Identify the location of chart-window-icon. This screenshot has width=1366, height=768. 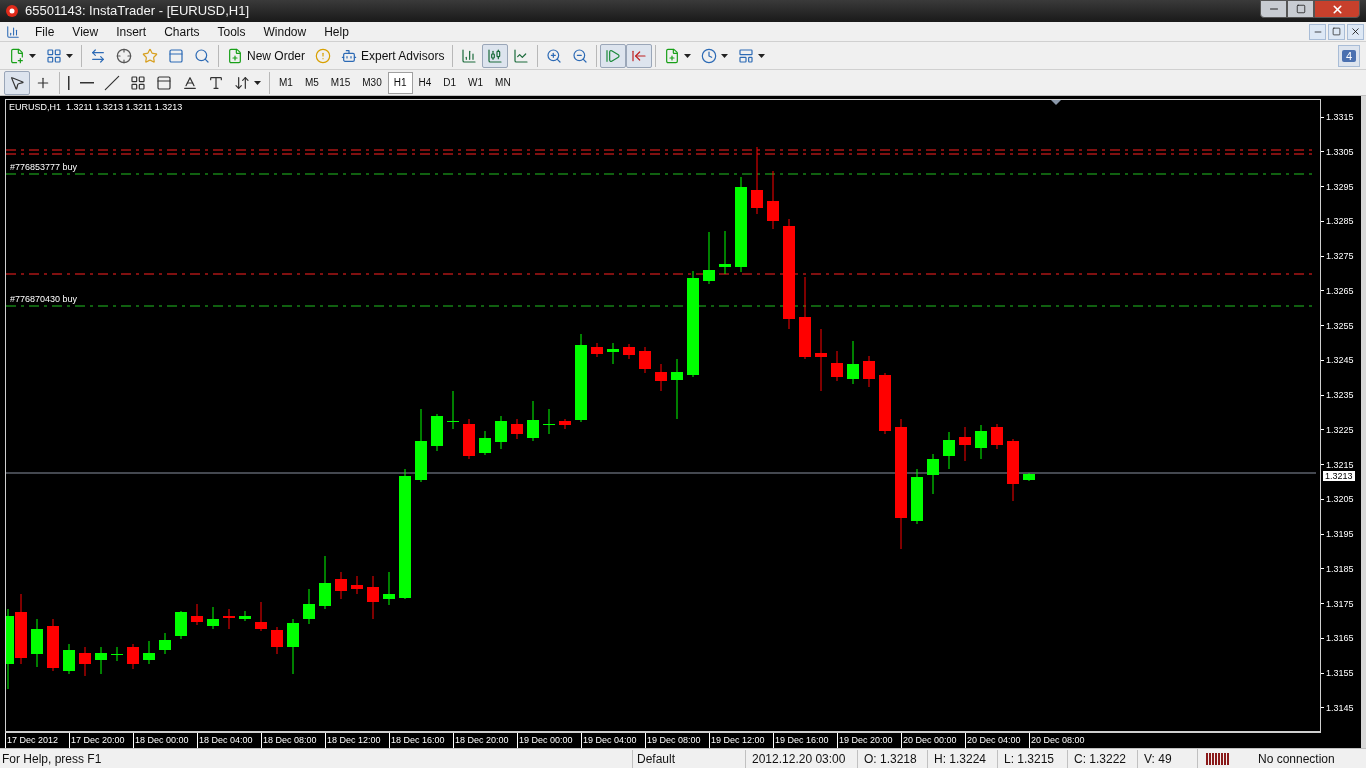
(13, 31).